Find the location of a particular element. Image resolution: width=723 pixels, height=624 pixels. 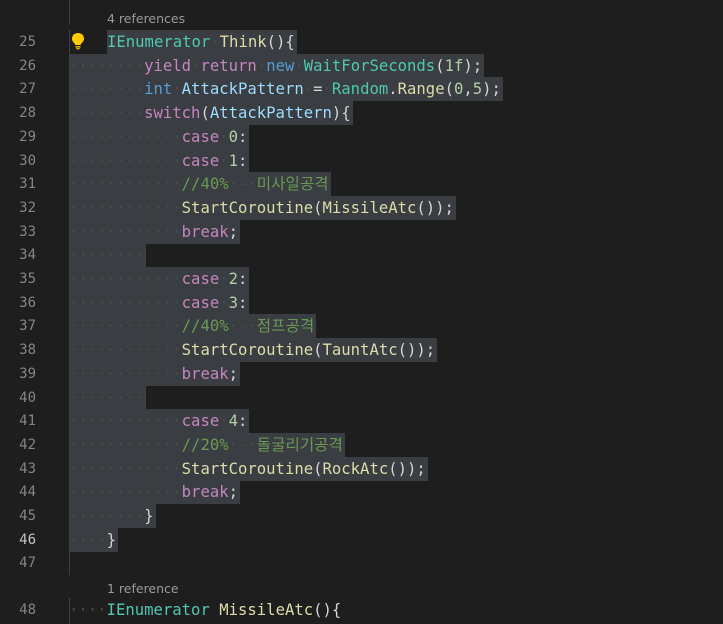

code-line: 45 ········} is located at coordinates (361, 516).